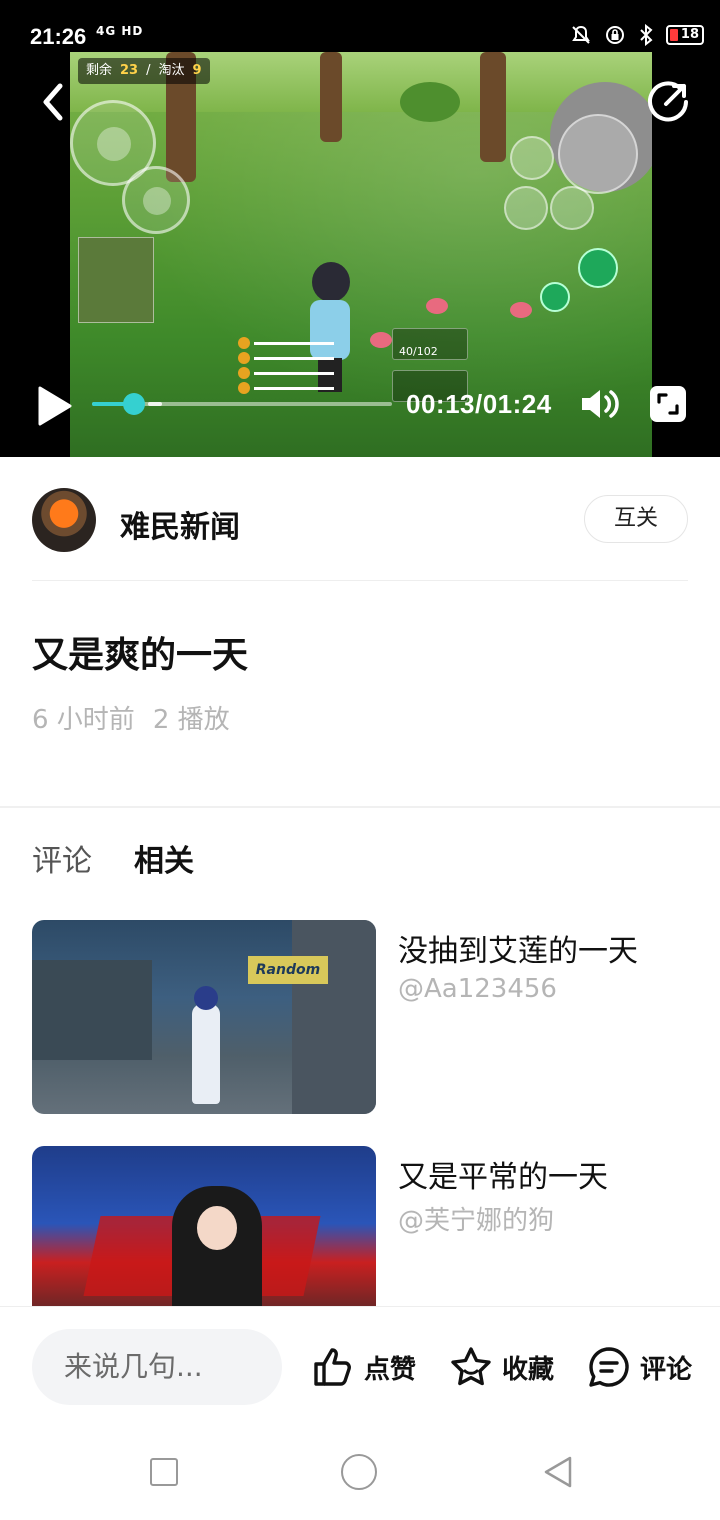 Image resolution: width=720 pixels, height=1520 pixels. I want to click on follow-button: 互关, so click(636, 519).